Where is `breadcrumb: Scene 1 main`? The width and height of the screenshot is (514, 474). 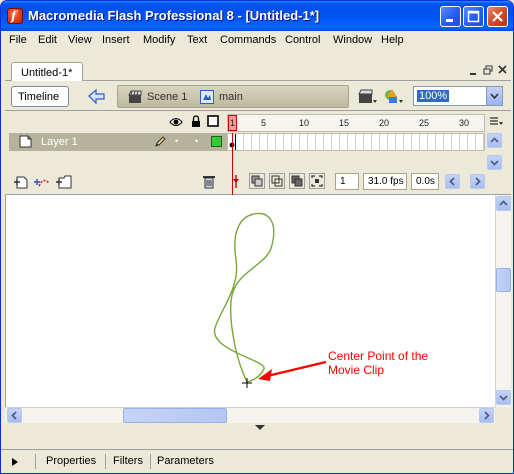 breadcrumb: Scene 1 main is located at coordinates (233, 96).